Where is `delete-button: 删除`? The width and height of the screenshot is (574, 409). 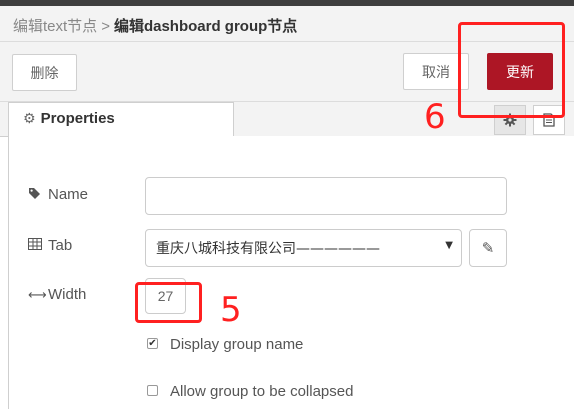
delete-button: 删除 is located at coordinates (44, 72).